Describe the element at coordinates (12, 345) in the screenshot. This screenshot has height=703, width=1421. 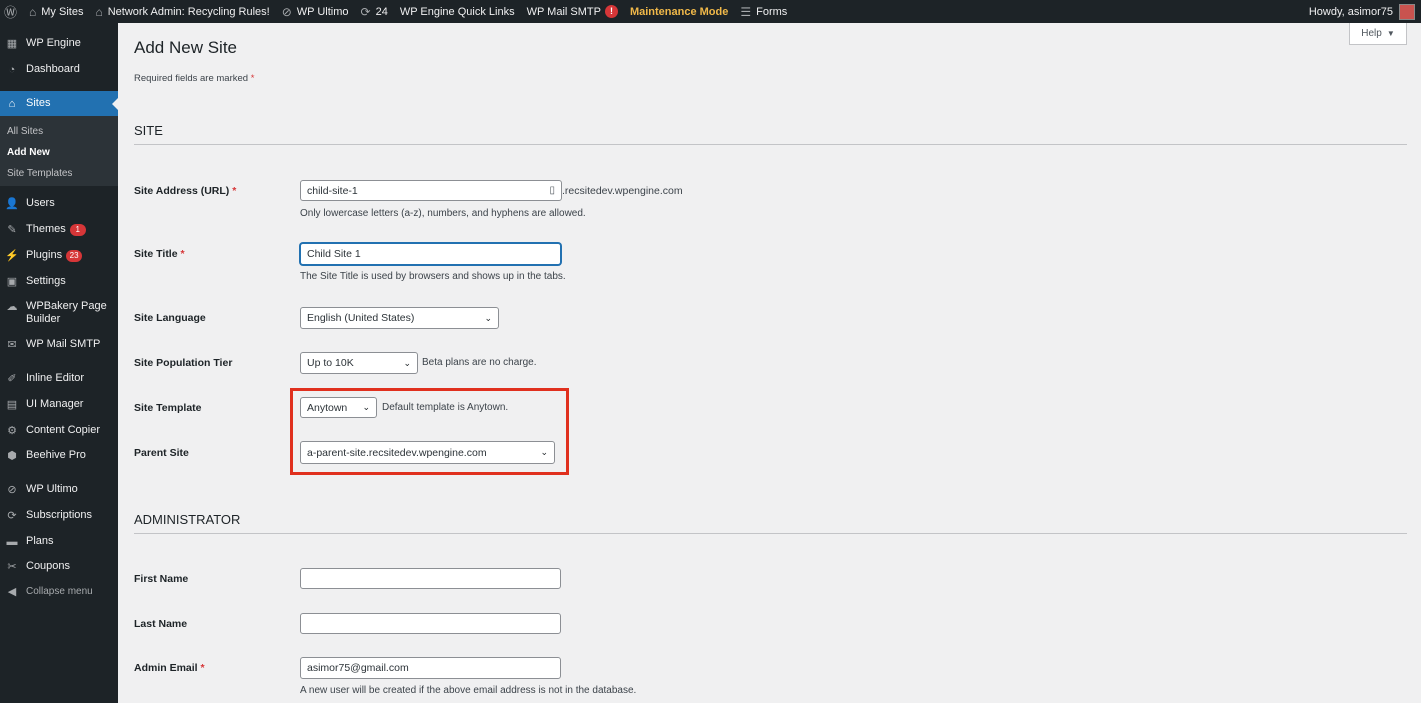
I see `mail-icon: ✉` at that location.